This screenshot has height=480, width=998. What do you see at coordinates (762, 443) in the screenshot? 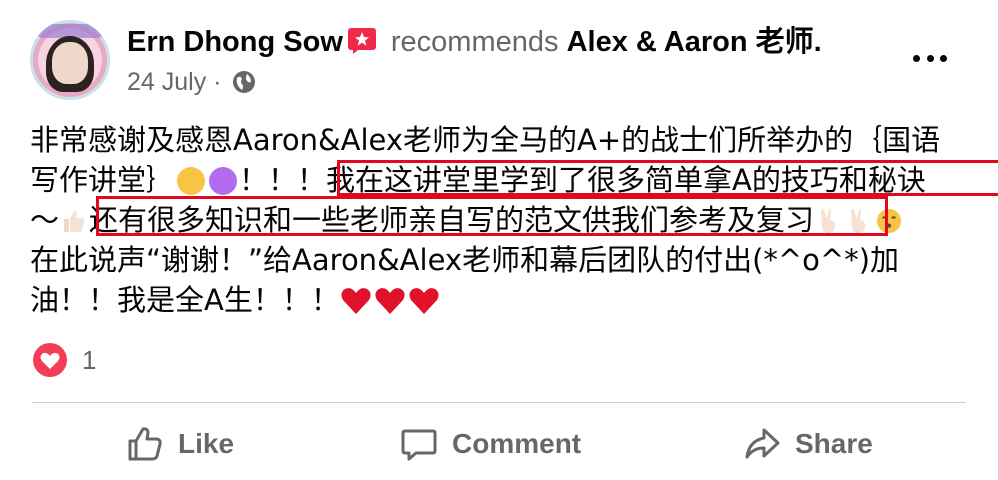
I see `share-icon` at bounding box center [762, 443].